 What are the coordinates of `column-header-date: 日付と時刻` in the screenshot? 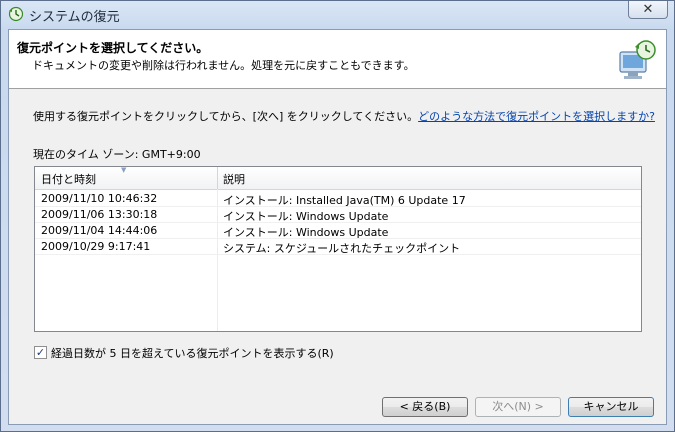 It's located at (68, 179).